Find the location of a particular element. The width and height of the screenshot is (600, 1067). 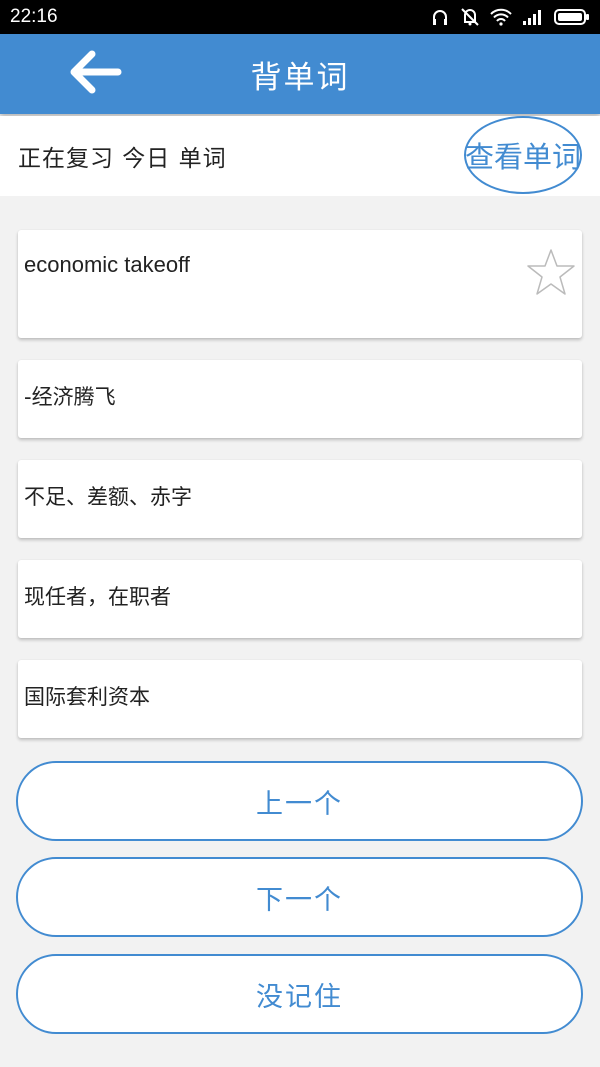

option-text: -经济腾飞 is located at coordinates (70, 397).